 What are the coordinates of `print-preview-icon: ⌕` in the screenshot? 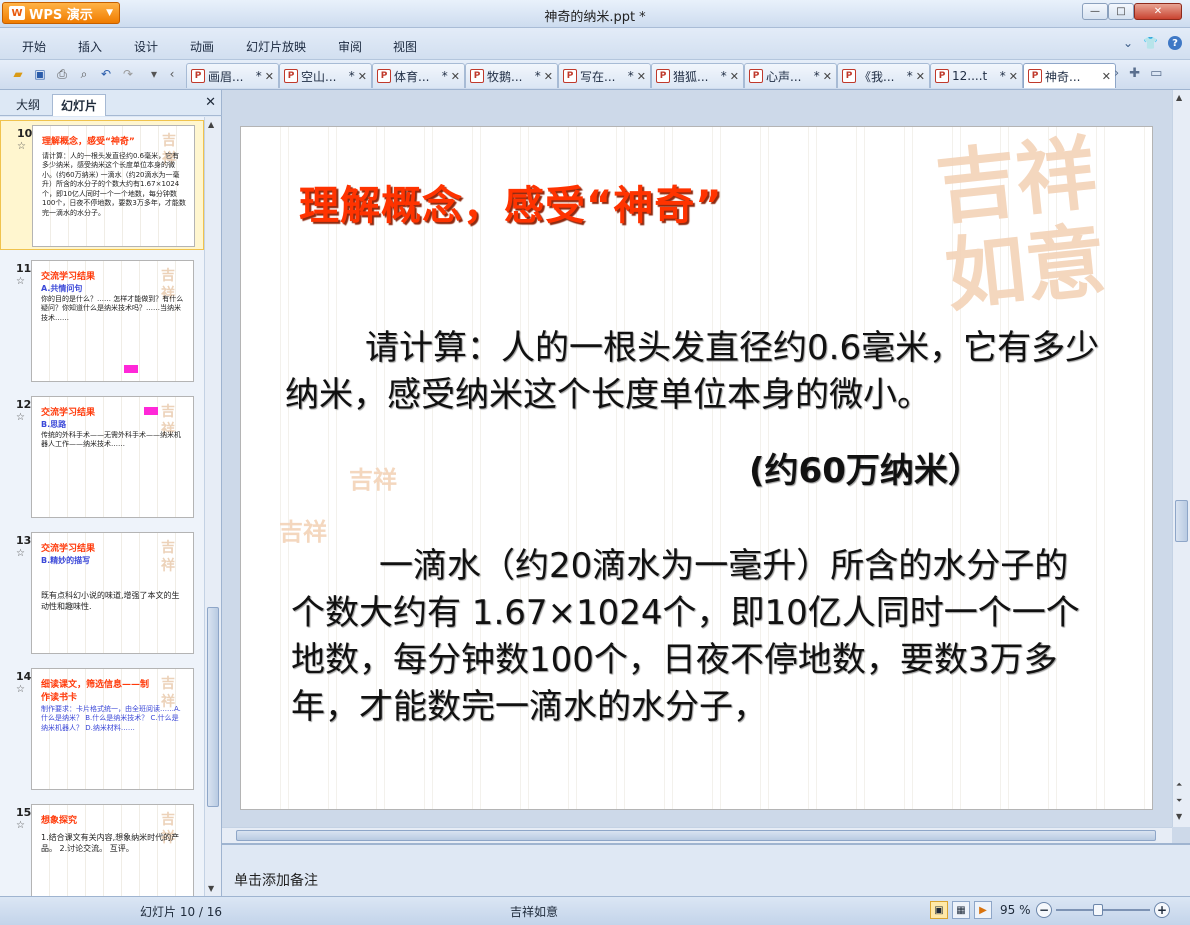 It's located at (84, 74).